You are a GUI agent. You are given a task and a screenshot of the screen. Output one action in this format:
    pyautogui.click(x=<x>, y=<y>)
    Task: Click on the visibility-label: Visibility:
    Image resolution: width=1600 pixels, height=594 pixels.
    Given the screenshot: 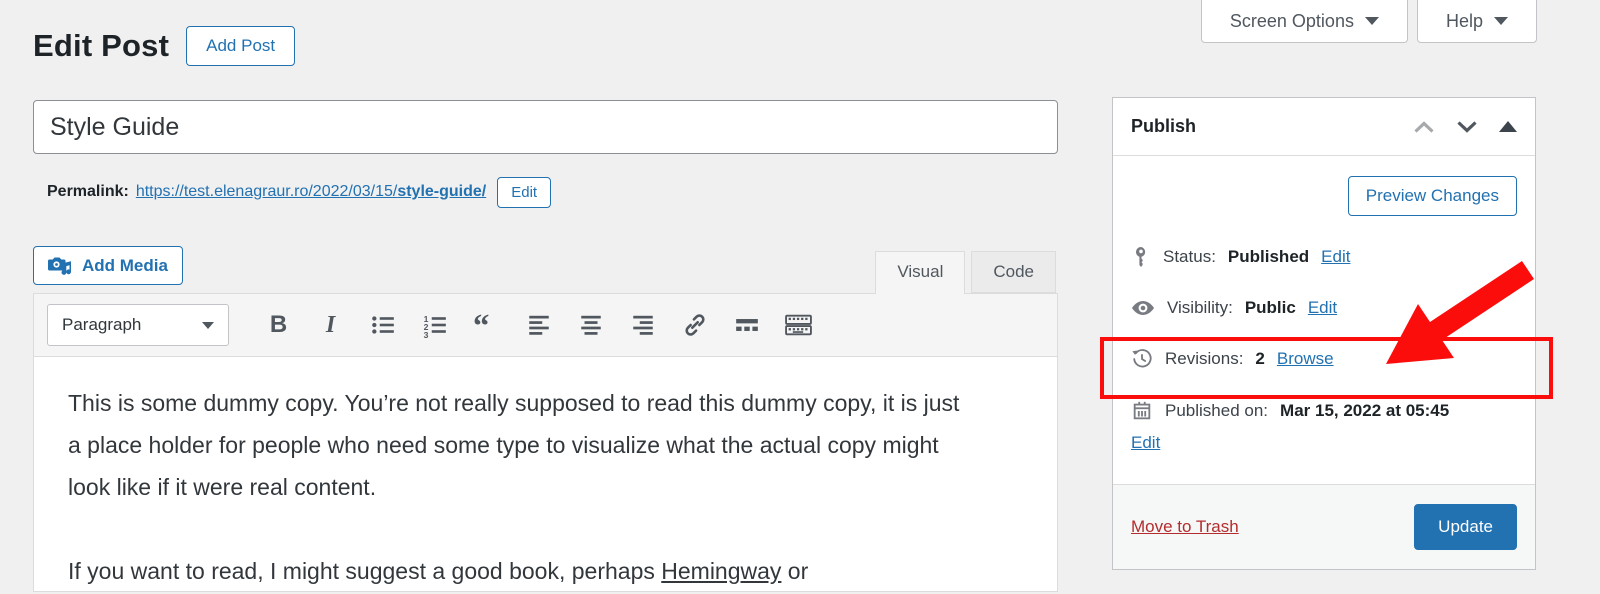 What is the action you would take?
    pyautogui.click(x=1200, y=307)
    